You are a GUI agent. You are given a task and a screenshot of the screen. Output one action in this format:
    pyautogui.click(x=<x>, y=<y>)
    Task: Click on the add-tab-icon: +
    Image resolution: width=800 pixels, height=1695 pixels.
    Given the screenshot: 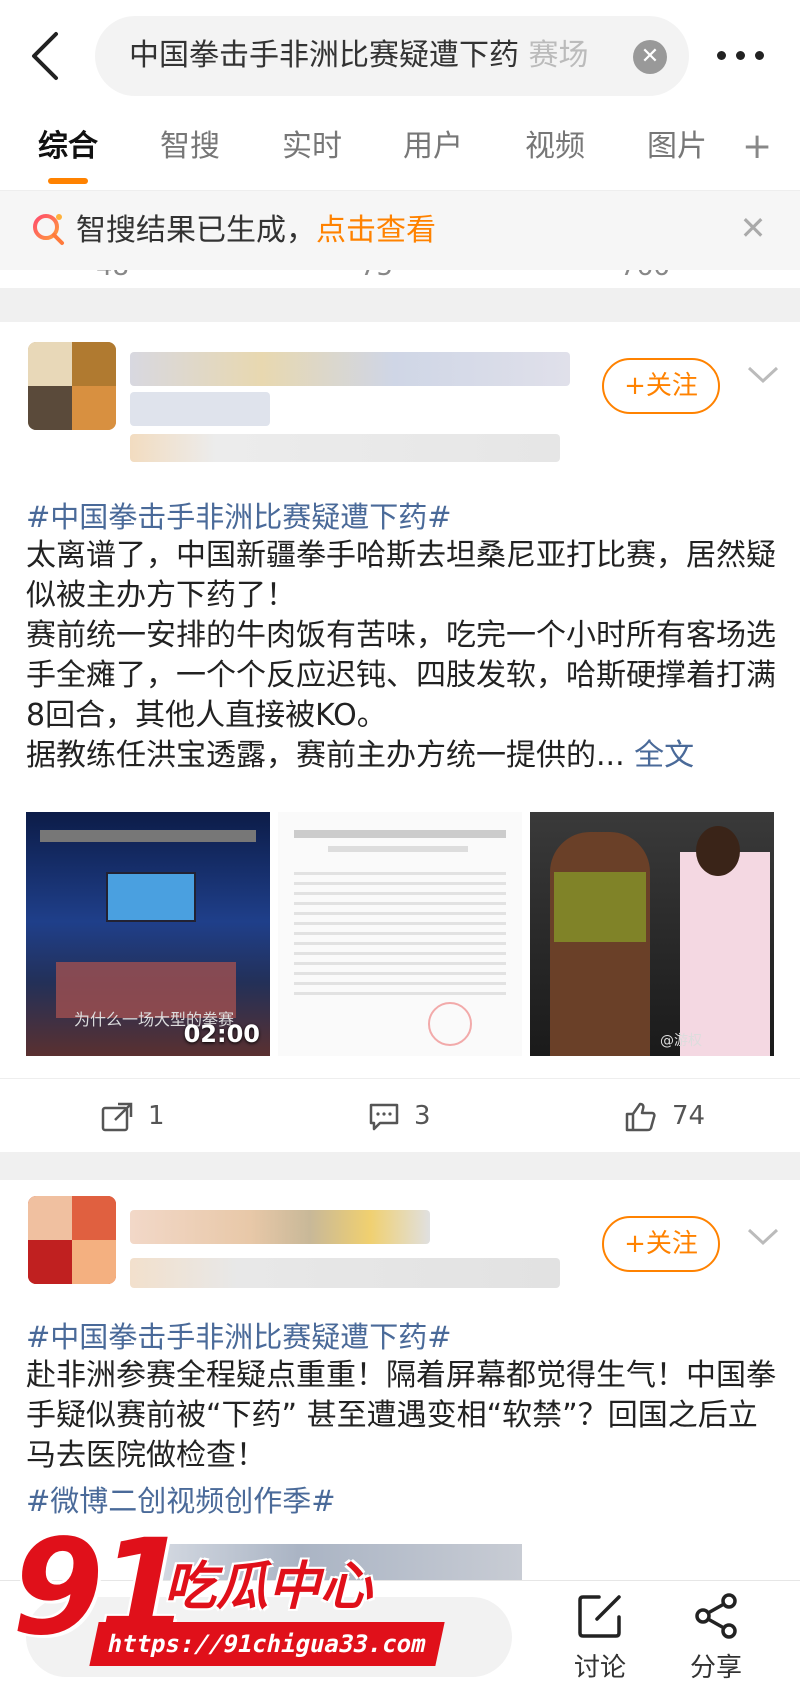 What is the action you would take?
    pyautogui.click(x=757, y=151)
    